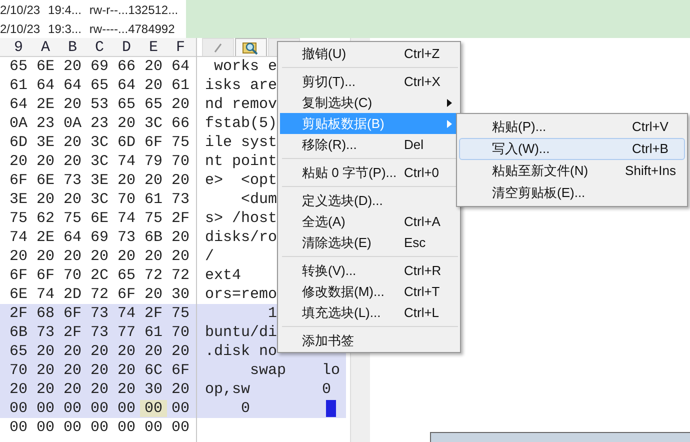 The height and width of the screenshot is (442, 690). Describe the element at coordinates (153, 370) in the screenshot. I see `hex-byte: 6C` at that location.